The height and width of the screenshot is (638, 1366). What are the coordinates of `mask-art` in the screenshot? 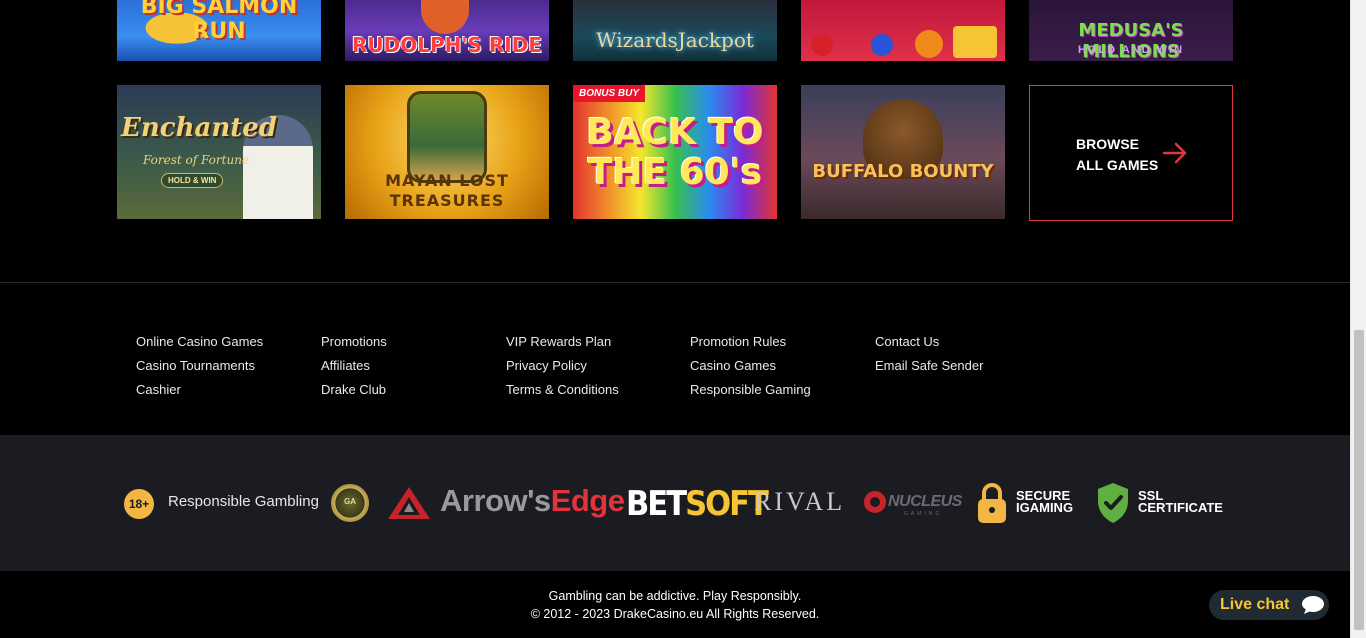 It's located at (447, 137).